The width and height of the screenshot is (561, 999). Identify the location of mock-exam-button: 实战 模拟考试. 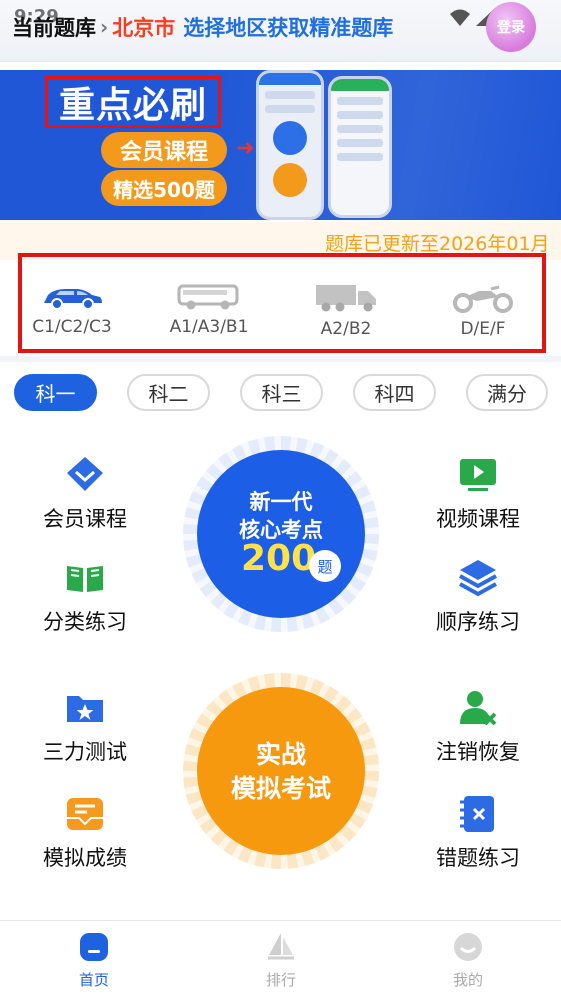
(281, 771).